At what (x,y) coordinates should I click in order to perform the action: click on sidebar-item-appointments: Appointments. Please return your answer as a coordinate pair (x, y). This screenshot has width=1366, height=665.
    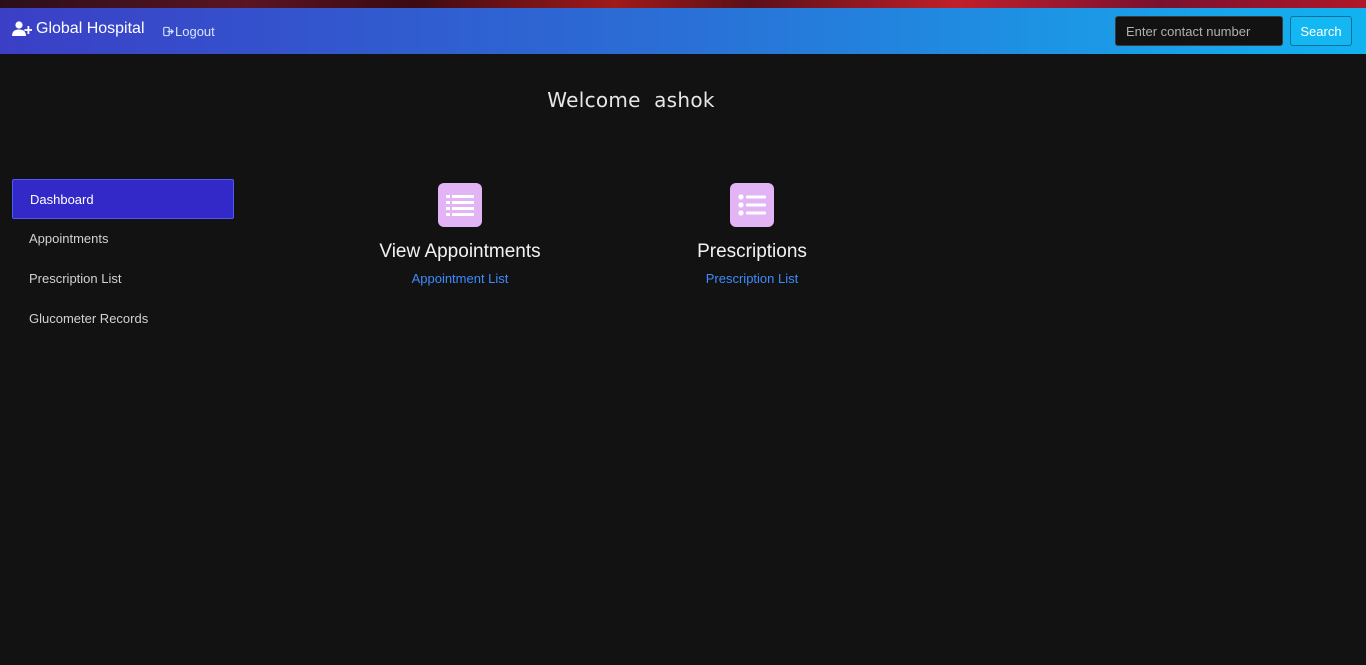
    Looking at the image, I should click on (123, 239).